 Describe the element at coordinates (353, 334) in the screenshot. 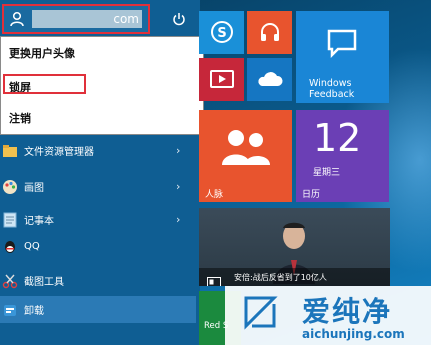

I see `watermark-url: aichunjing.com` at that location.